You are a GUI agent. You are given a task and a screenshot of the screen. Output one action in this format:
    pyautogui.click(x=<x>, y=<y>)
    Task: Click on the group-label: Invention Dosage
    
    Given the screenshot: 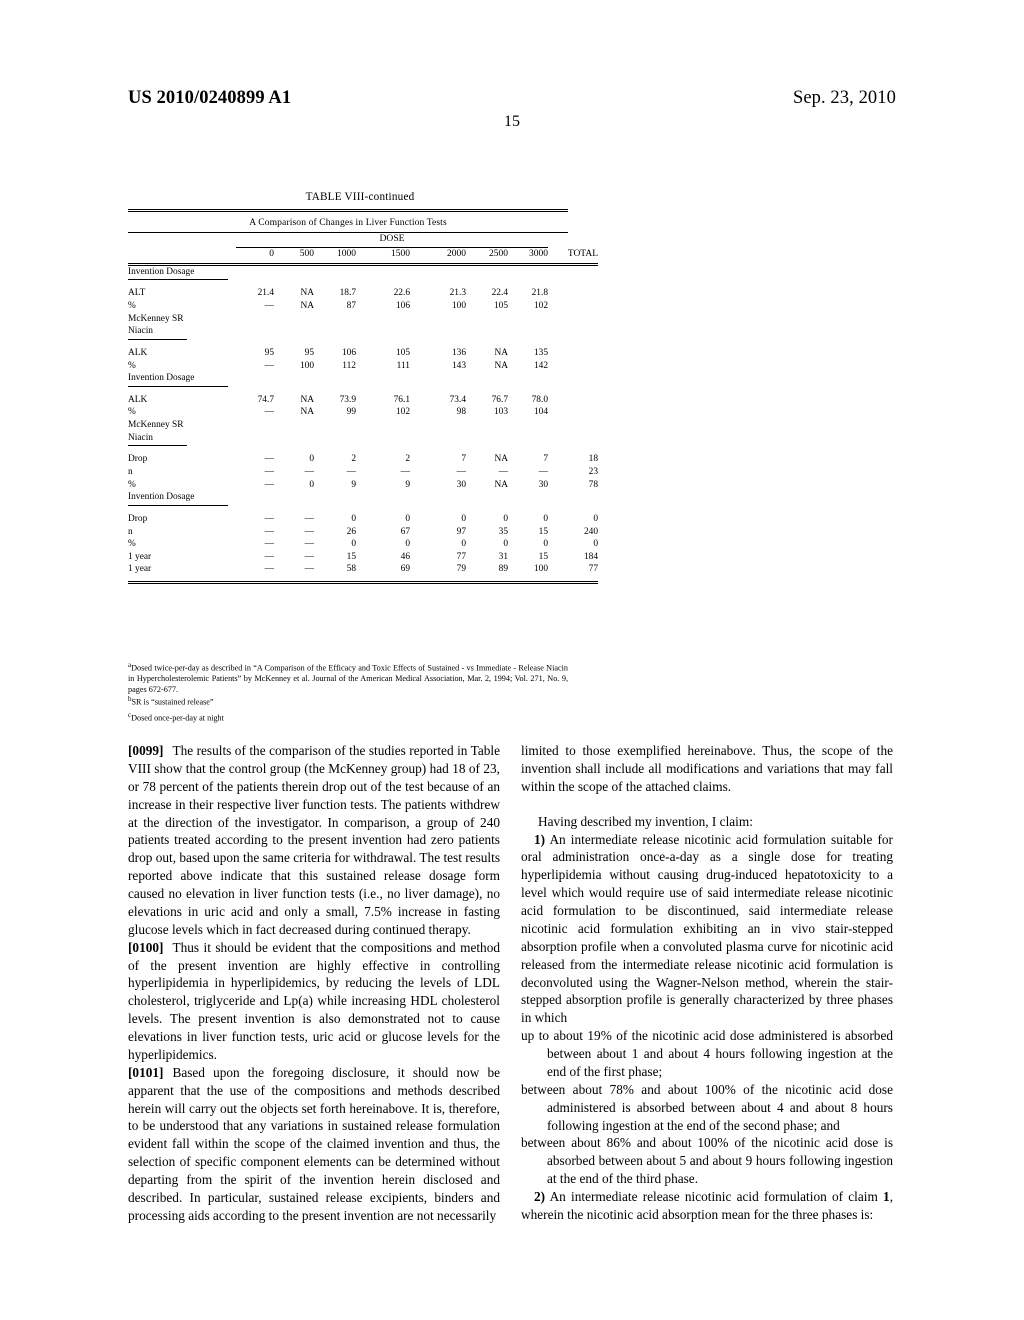 What is the action you would take?
    pyautogui.click(x=178, y=499)
    